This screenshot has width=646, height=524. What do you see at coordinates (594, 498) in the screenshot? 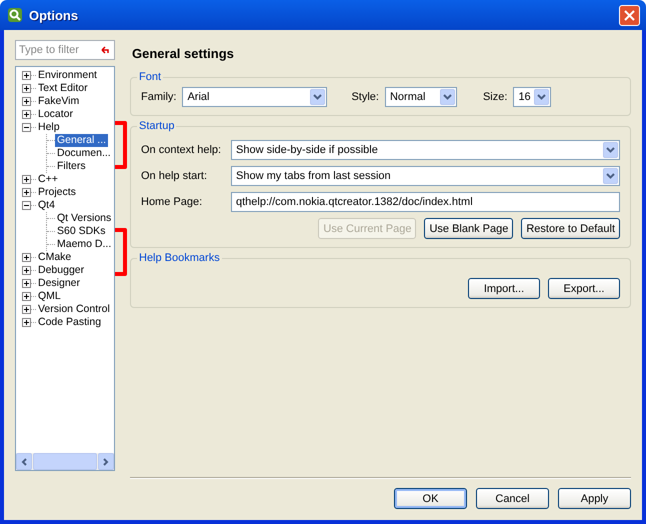
I see `dialog-button: Apply` at bounding box center [594, 498].